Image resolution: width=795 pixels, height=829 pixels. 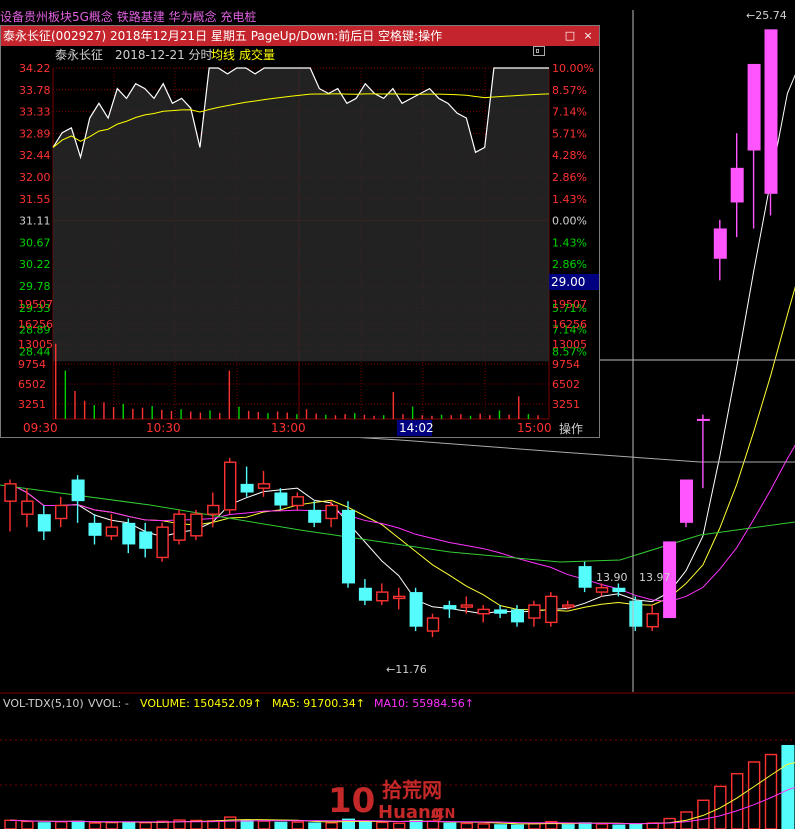 I want to click on price-tick-label: 32.89, so click(x=35, y=133).